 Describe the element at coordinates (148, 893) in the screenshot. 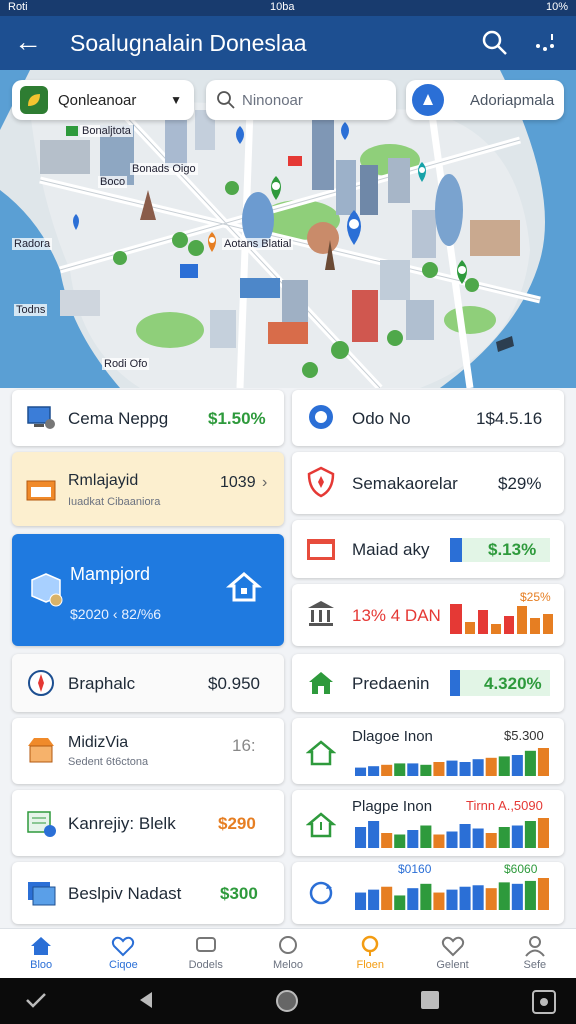

I see `list-item: Beslpiv Nadast $300` at that location.